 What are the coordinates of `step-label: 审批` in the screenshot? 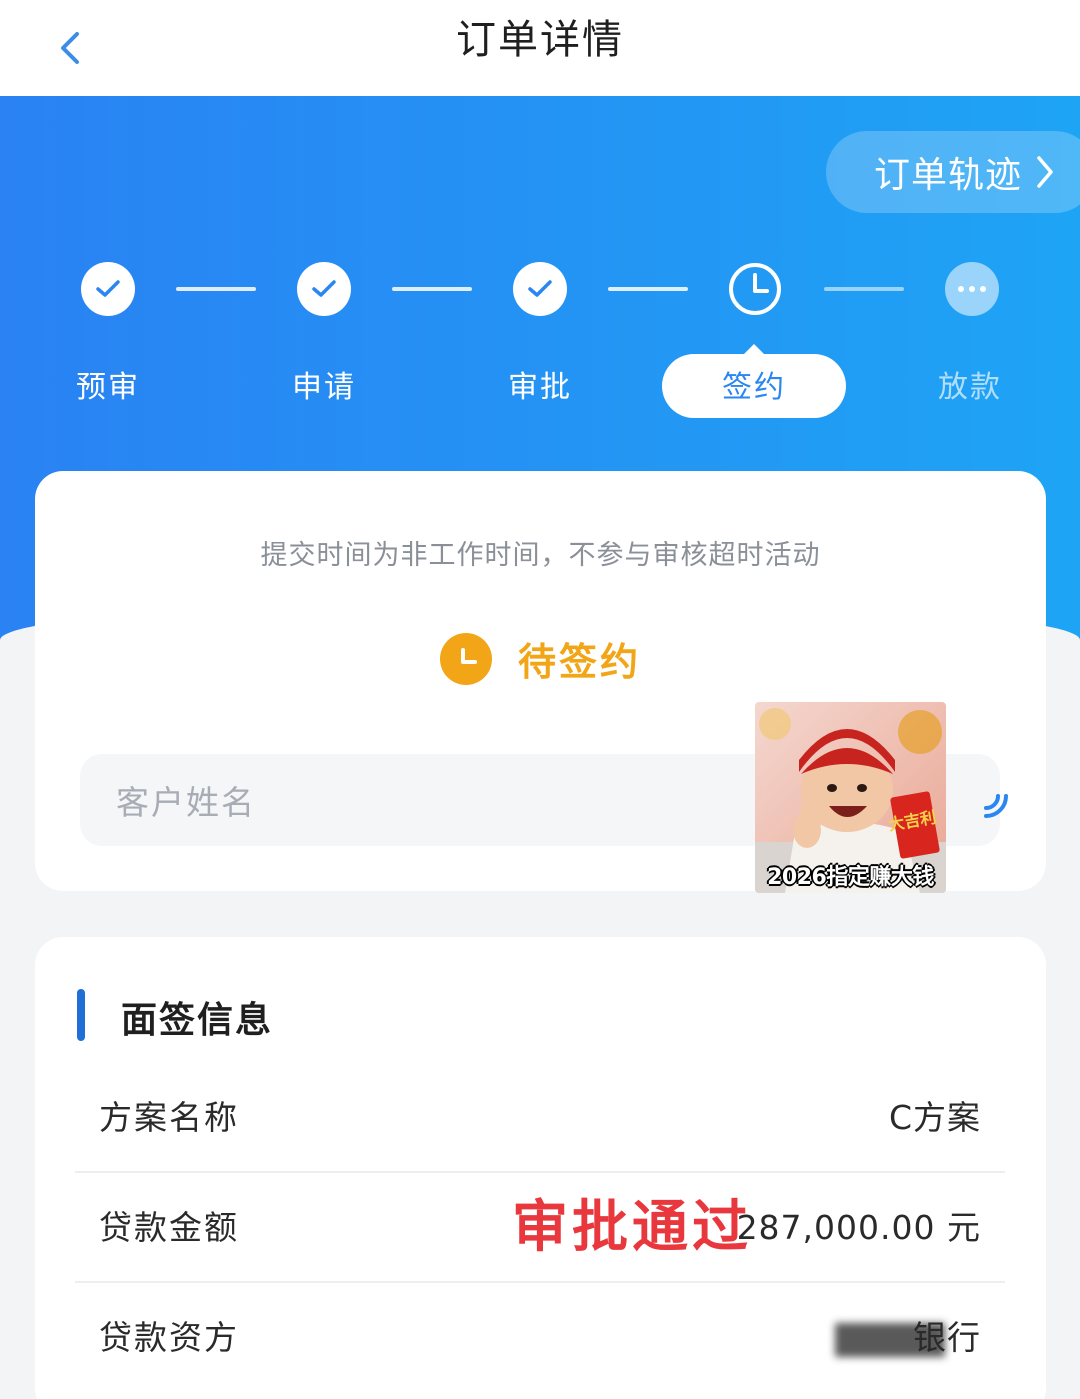 It's located at (540, 387).